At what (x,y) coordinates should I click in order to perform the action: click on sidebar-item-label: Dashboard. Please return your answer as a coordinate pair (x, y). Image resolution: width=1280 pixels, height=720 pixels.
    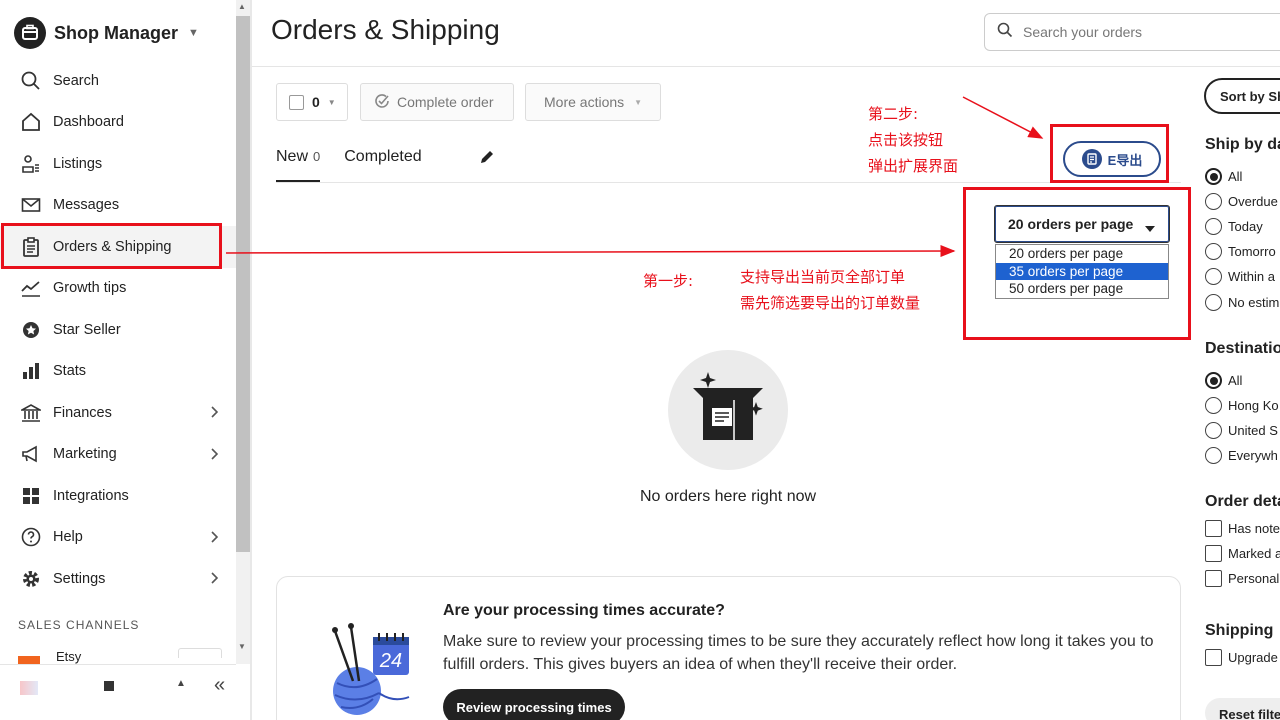
    Looking at the image, I should click on (88, 122).